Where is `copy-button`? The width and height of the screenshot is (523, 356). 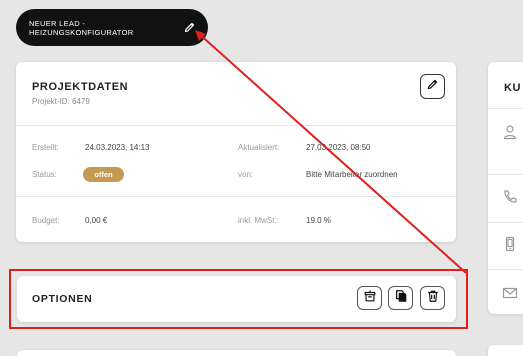
copy-button is located at coordinates (400, 298).